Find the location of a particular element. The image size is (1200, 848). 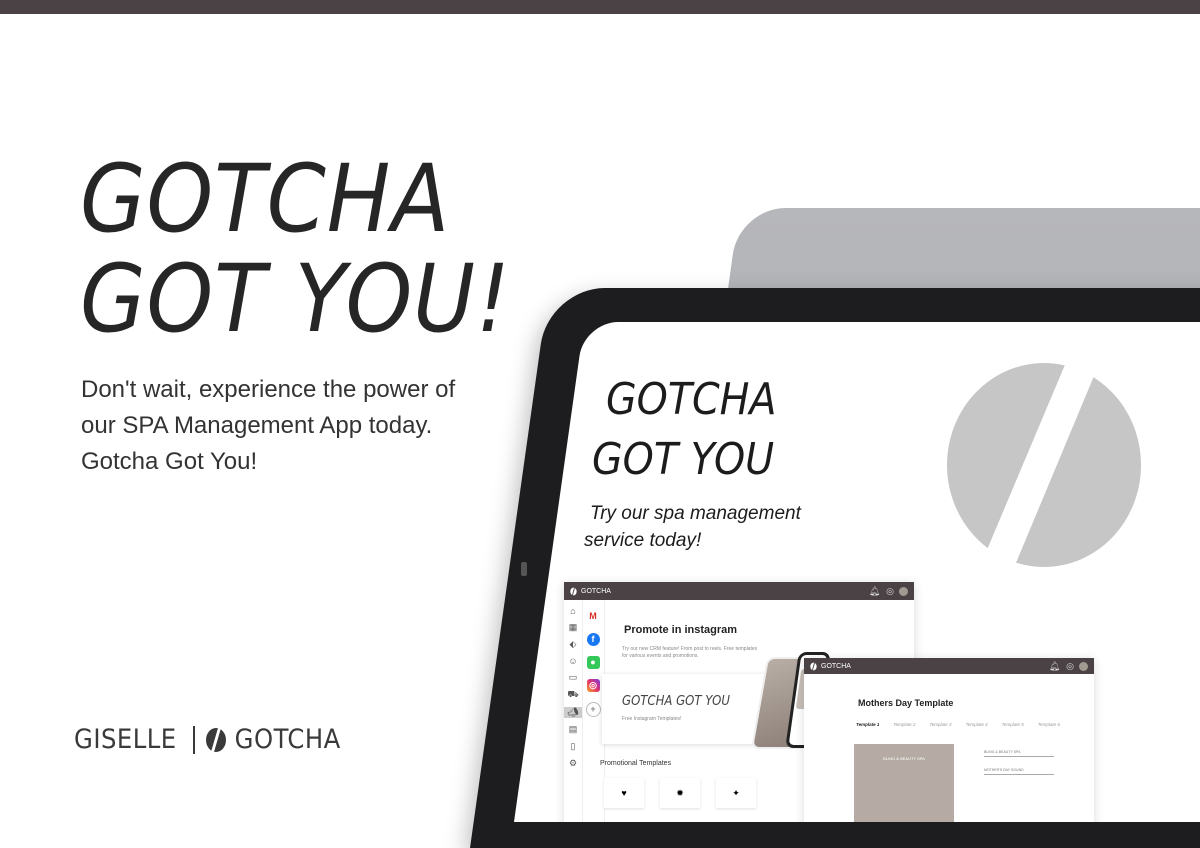

tab-template-5: Template 5 is located at coordinates (1013, 724).